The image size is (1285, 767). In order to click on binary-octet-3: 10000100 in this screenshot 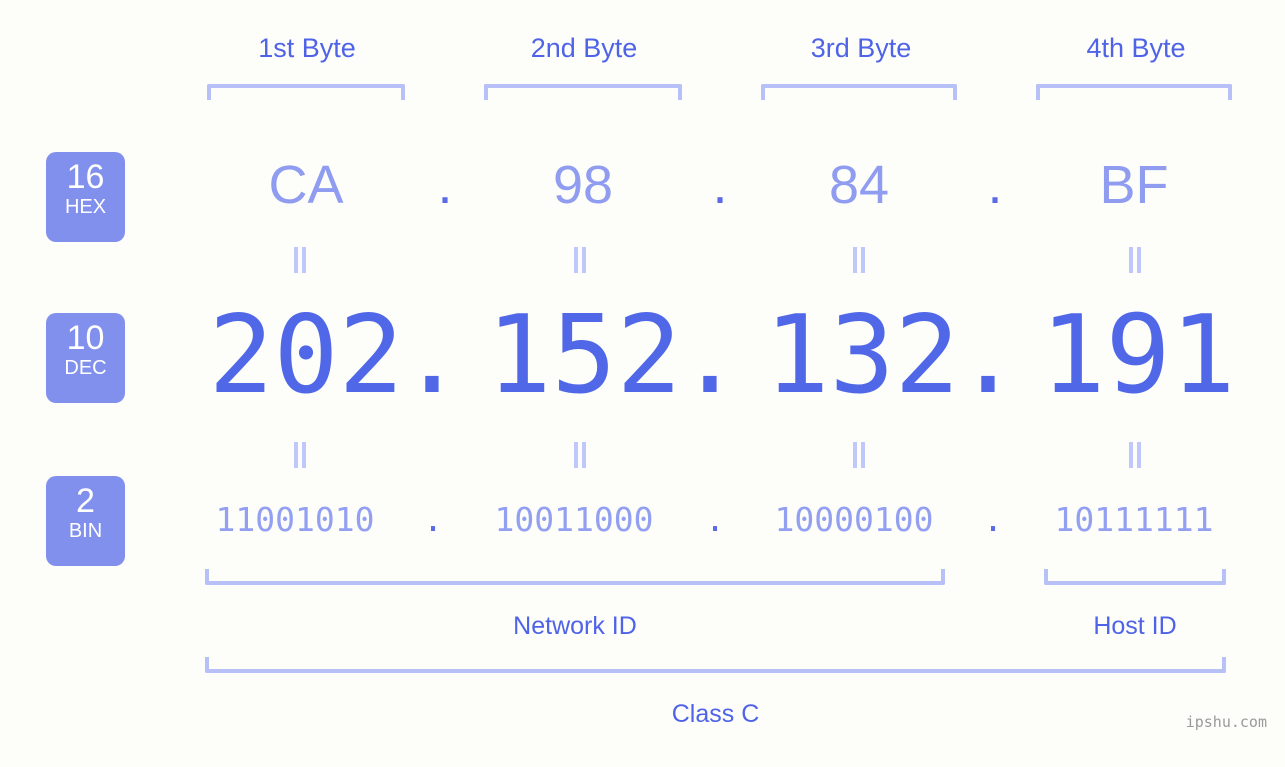, I will do `click(854, 519)`.